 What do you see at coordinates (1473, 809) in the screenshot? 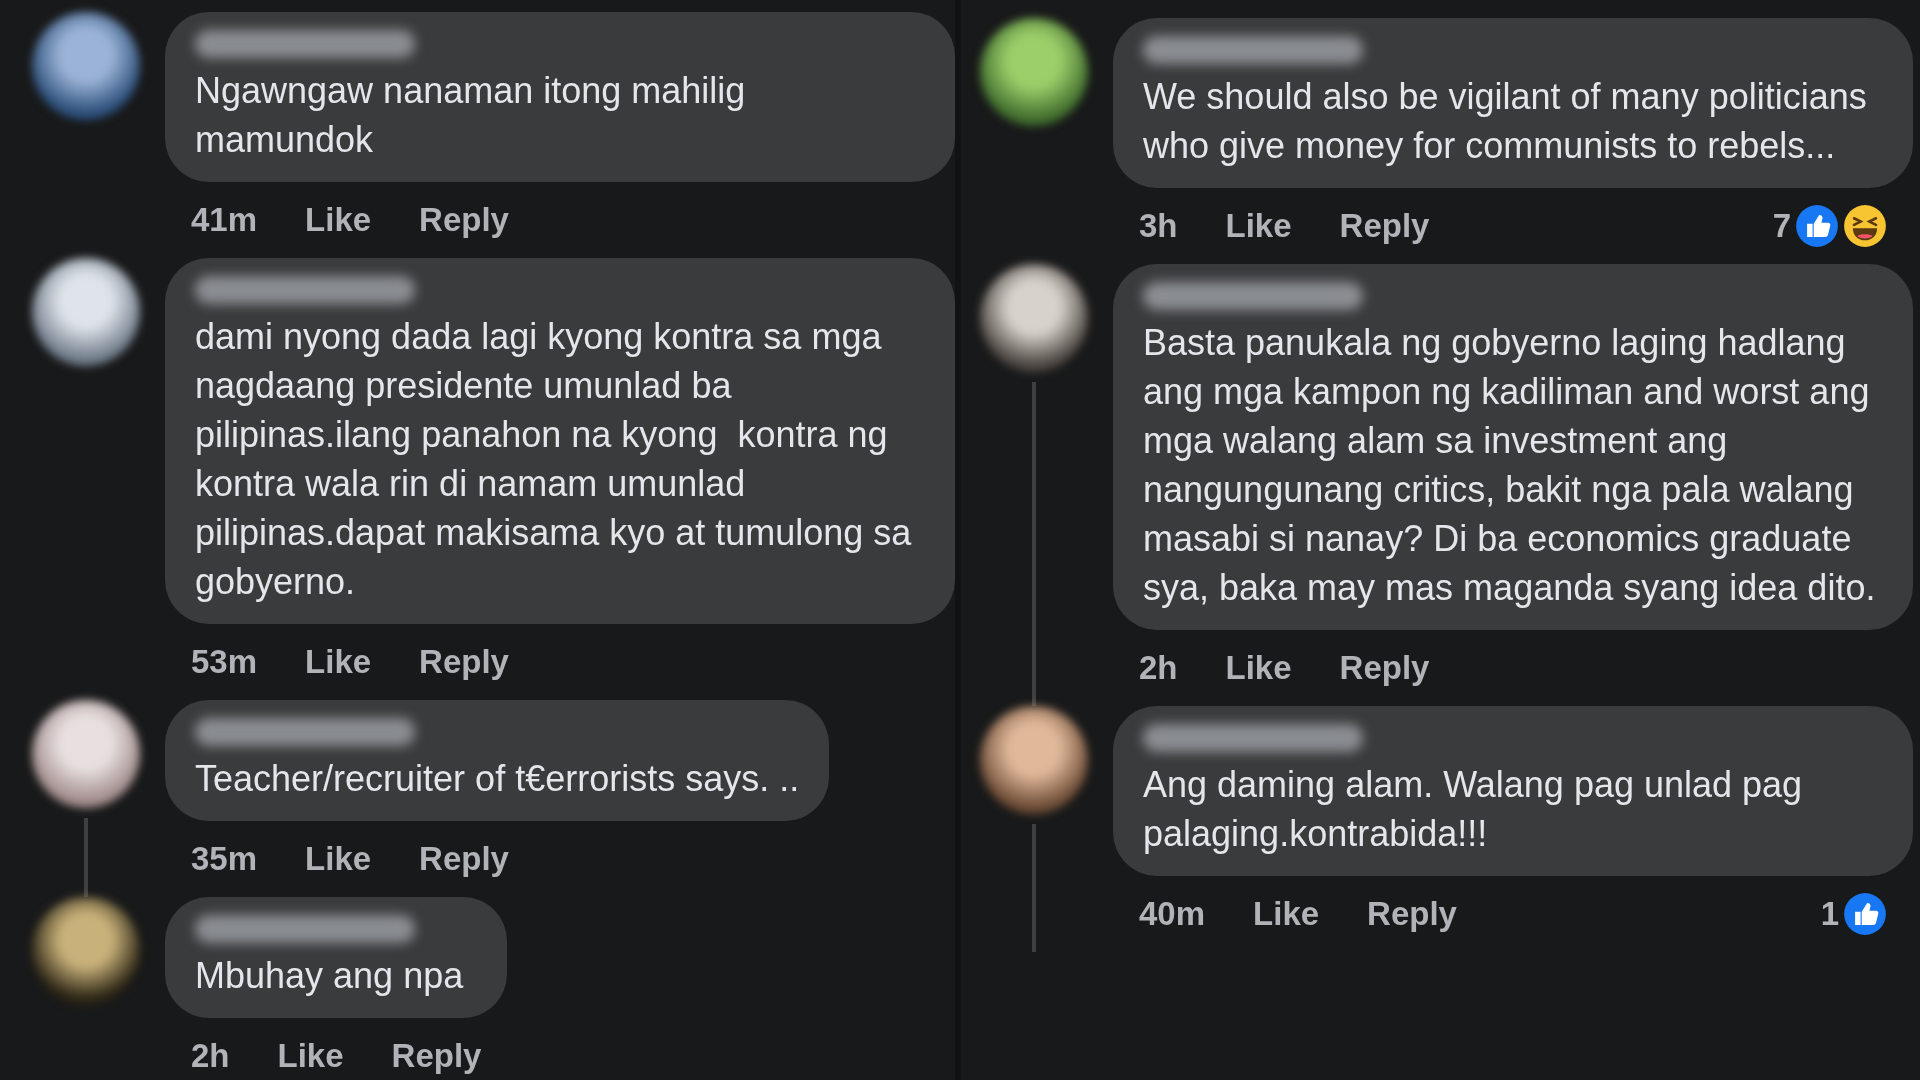
I see `comment-text: Ang daming alam. Walang pag unlad pag palaging.kontrabida!!!` at bounding box center [1473, 809].